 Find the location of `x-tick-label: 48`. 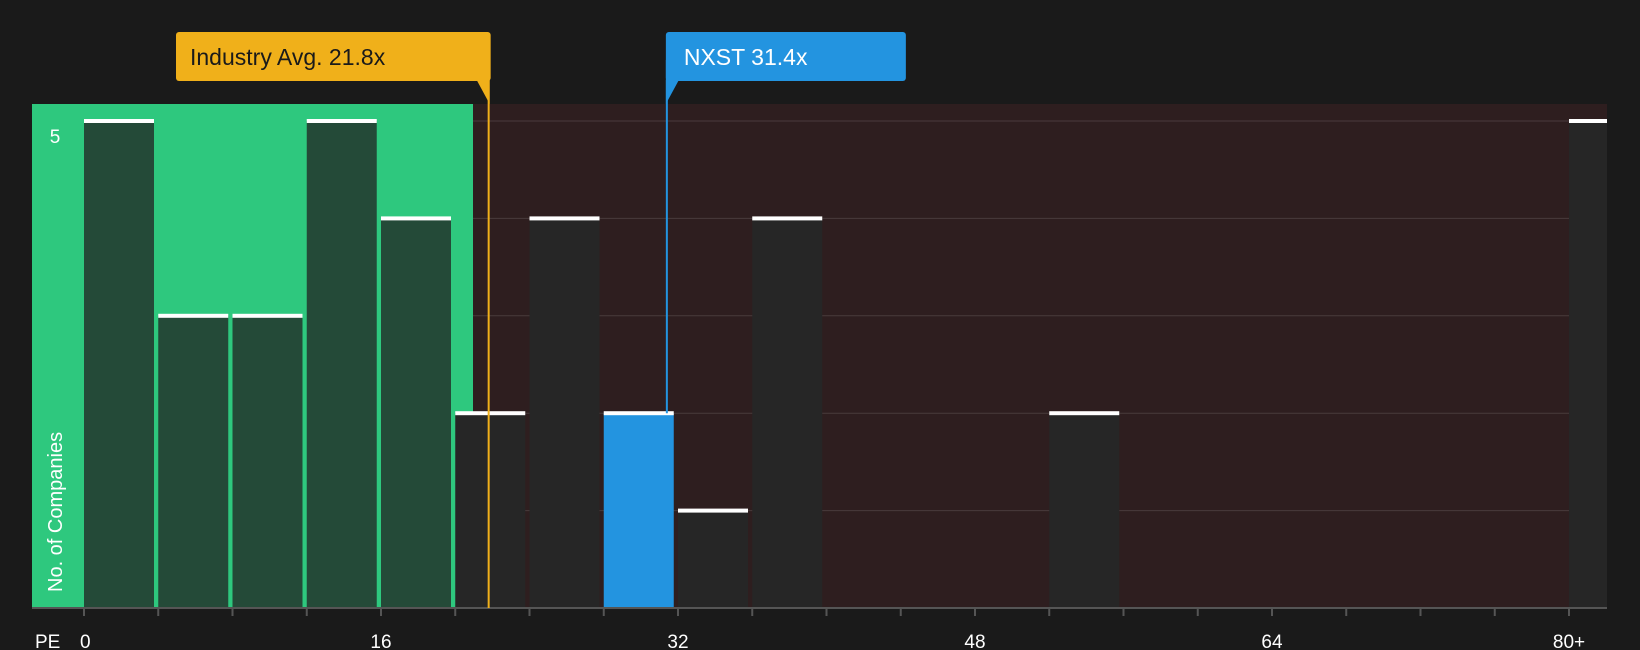

x-tick-label: 48 is located at coordinates (974, 641).